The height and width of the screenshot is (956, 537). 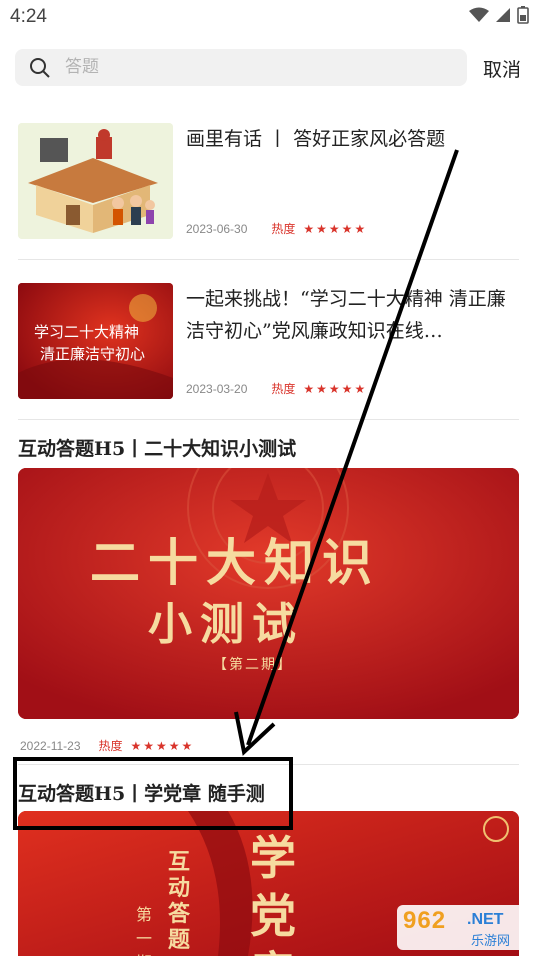 What do you see at coordinates (485, 919) in the screenshot?
I see `watermark-net: .NET` at bounding box center [485, 919].